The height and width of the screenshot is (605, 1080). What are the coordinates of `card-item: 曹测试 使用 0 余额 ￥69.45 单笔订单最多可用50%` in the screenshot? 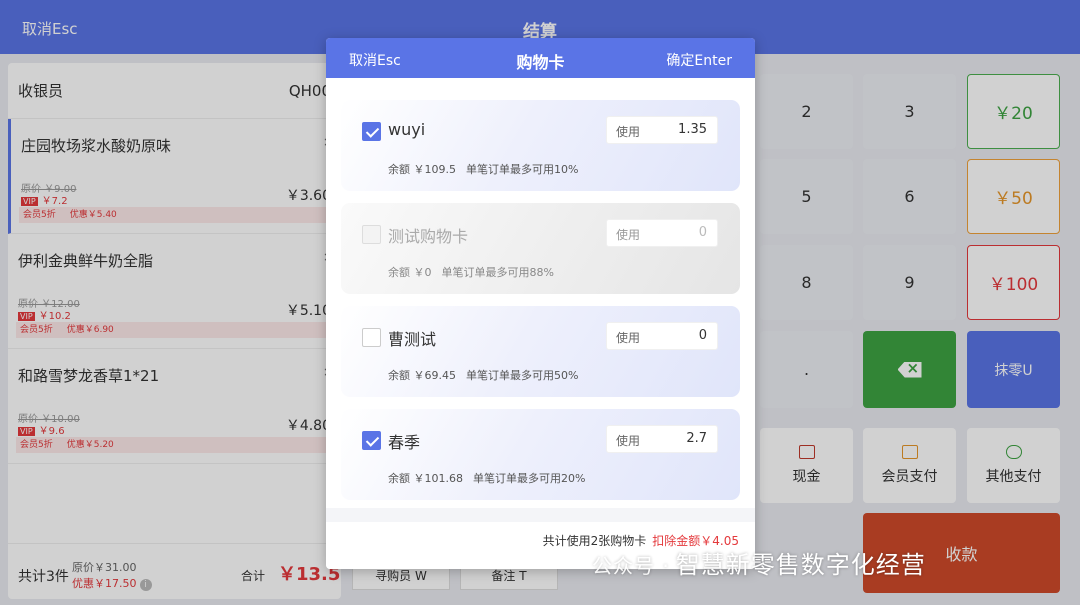 It's located at (540, 351).